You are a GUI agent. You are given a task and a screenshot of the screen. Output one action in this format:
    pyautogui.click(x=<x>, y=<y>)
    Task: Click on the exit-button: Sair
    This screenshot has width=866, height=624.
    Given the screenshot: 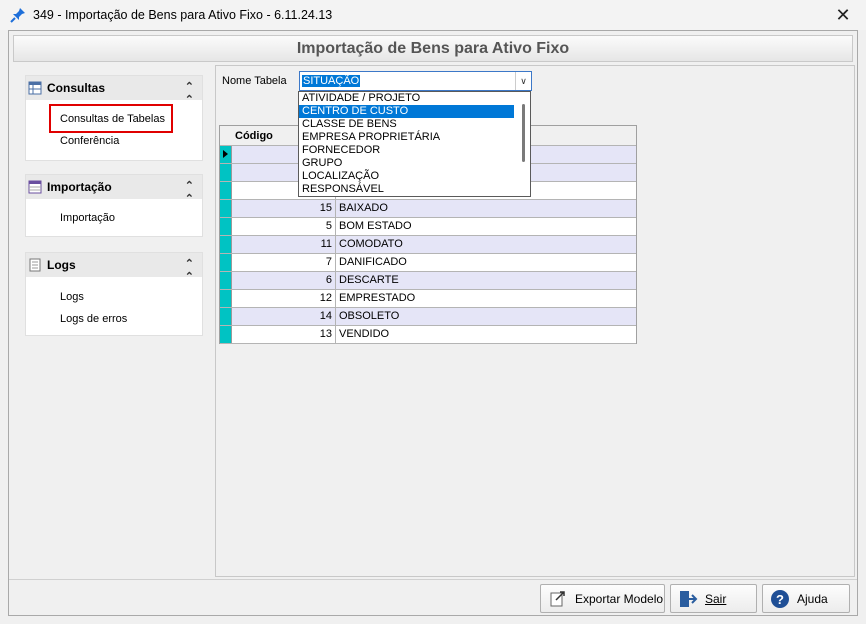 What is the action you would take?
    pyautogui.click(x=713, y=598)
    